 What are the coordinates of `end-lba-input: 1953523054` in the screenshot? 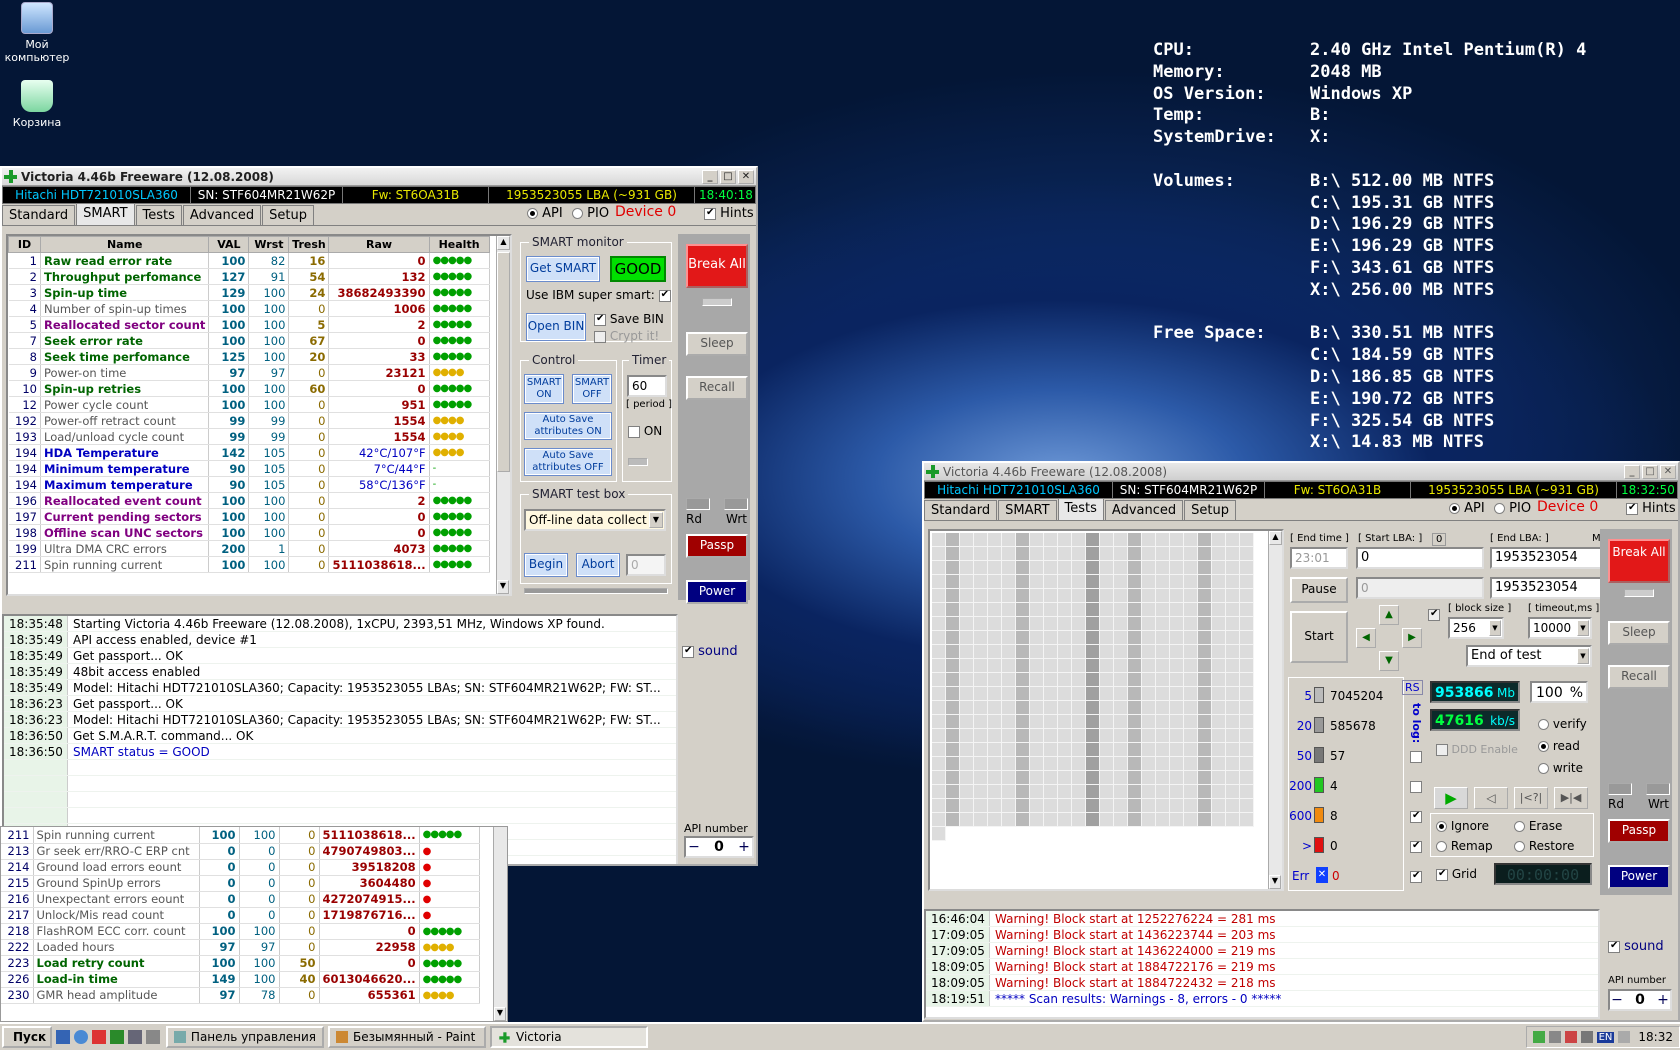 It's located at (1549, 558).